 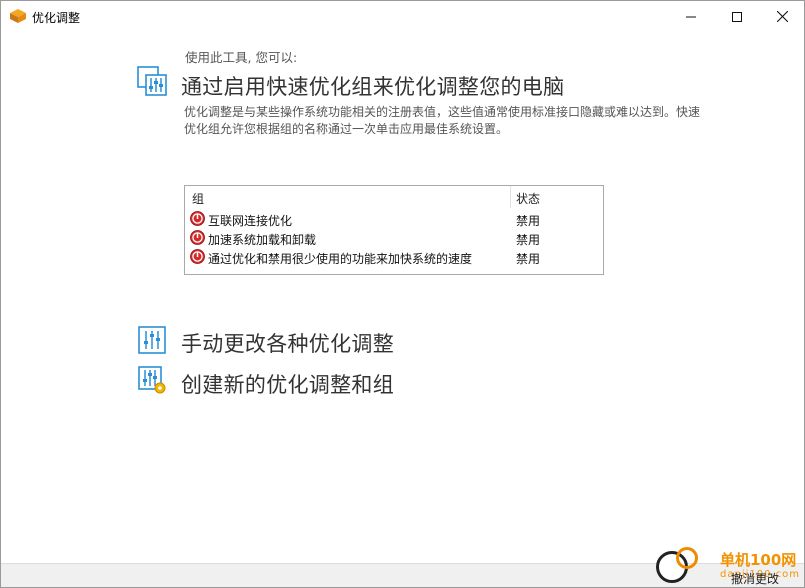 What do you see at coordinates (394, 238) in the screenshot?
I see `table-row: 加速系统加载和卸载 禁用` at bounding box center [394, 238].